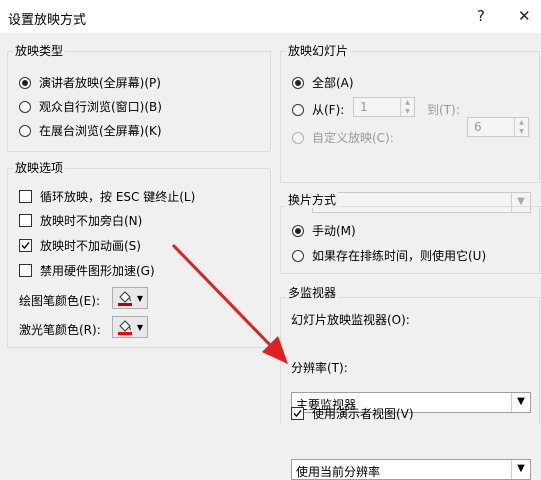  Describe the element at coordinates (411, 469) in the screenshot. I see `resolution-select: 使用当前分辨率 ▼` at that location.